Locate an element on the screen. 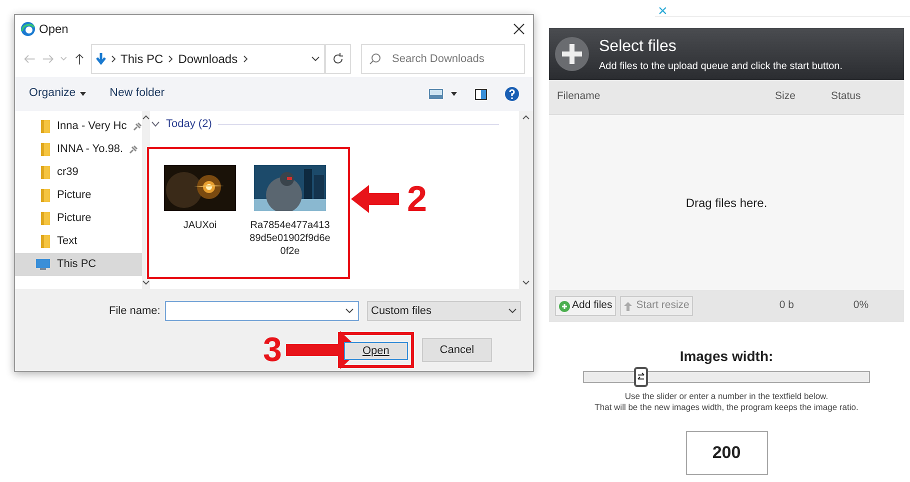  search-field: Search Downloads is located at coordinates (443, 59).